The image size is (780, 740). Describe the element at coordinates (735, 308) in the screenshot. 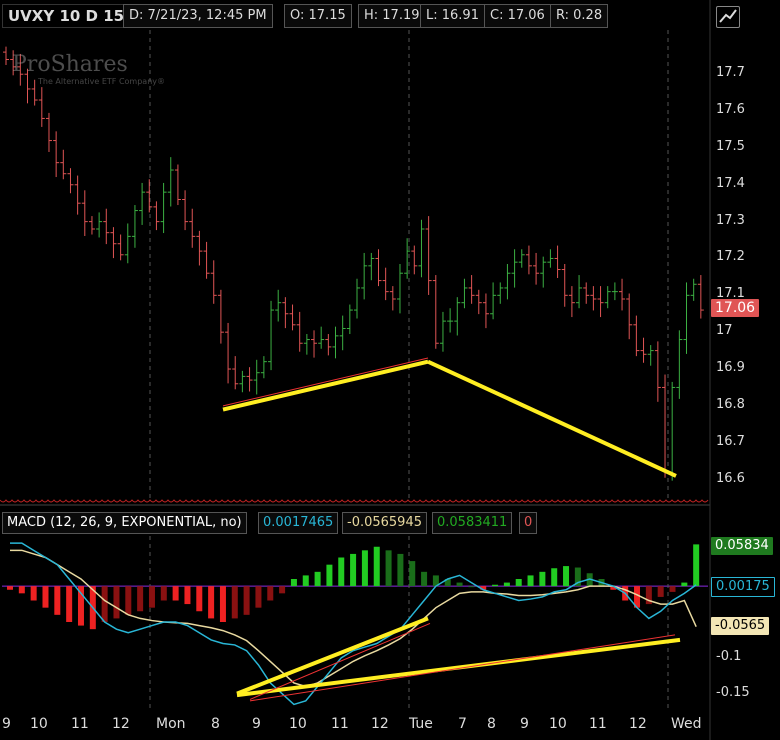

I see `last-price-tag: 17.06` at that location.